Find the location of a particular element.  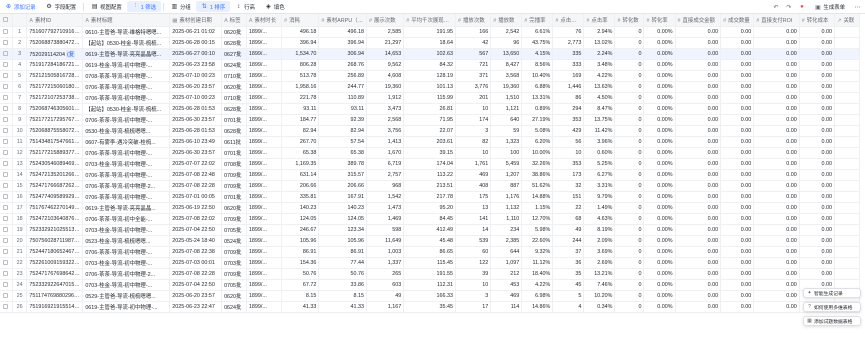

toolbar-item-6: ↕ 行高 is located at coordinates (245, 6).